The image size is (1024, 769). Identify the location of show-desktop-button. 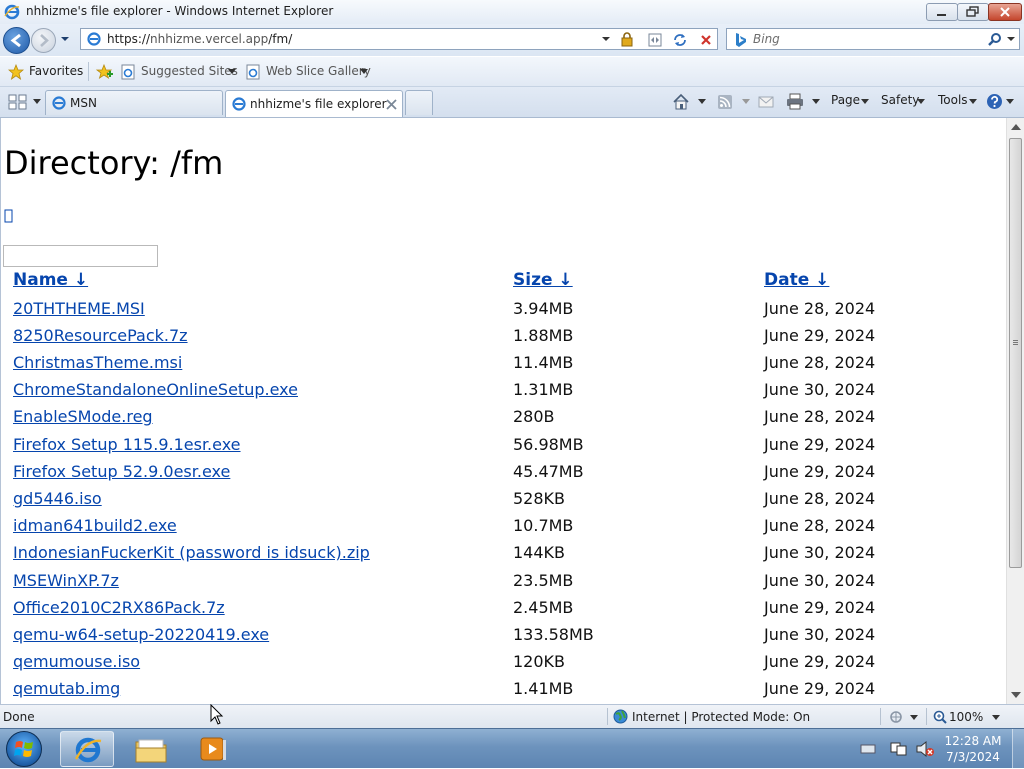
(1018, 749).